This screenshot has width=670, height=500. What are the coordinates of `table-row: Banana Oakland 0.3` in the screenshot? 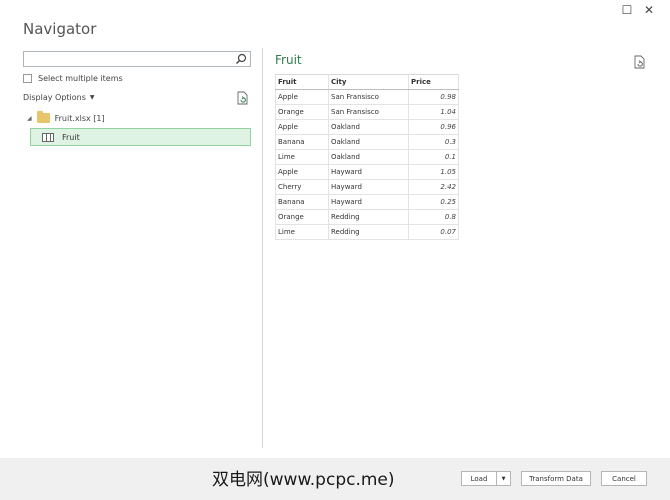 It's located at (367, 142).